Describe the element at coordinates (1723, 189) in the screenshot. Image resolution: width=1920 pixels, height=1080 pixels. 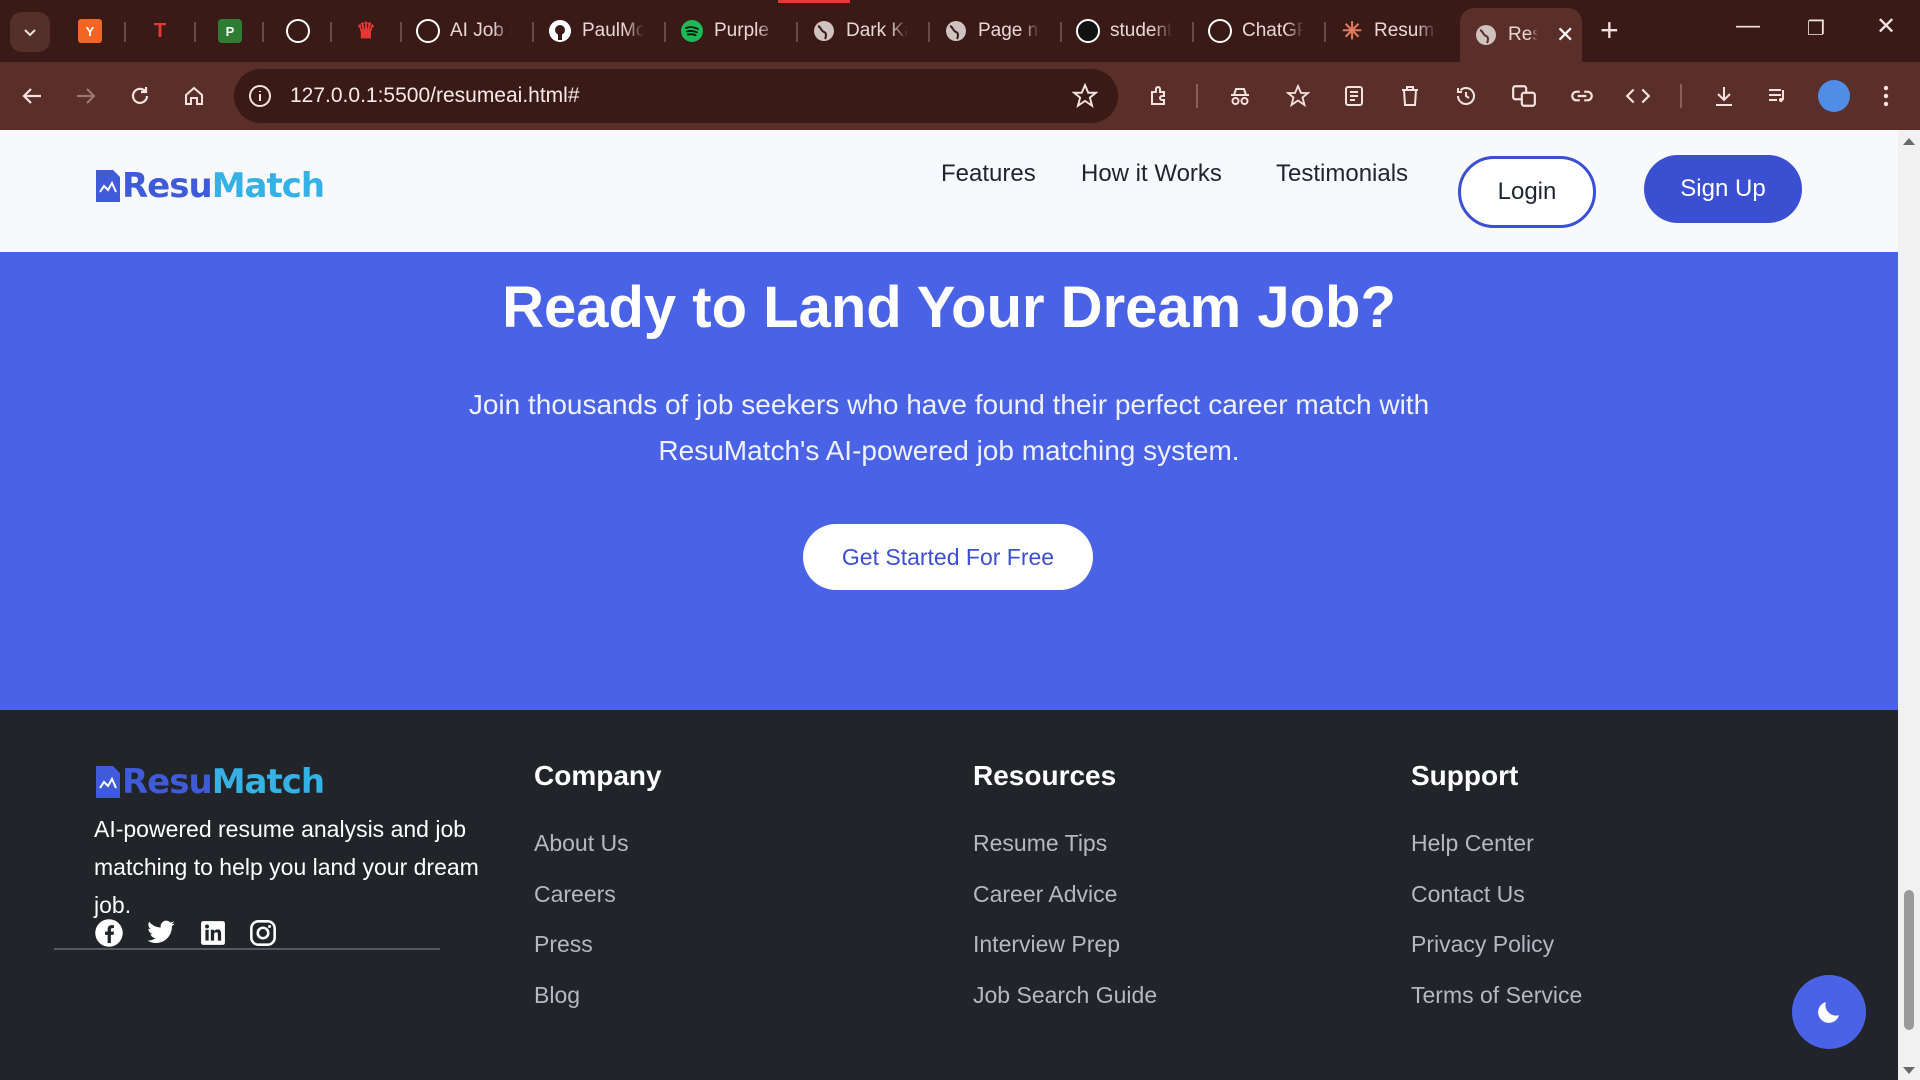
I see `signup-button: Sign Up` at that location.